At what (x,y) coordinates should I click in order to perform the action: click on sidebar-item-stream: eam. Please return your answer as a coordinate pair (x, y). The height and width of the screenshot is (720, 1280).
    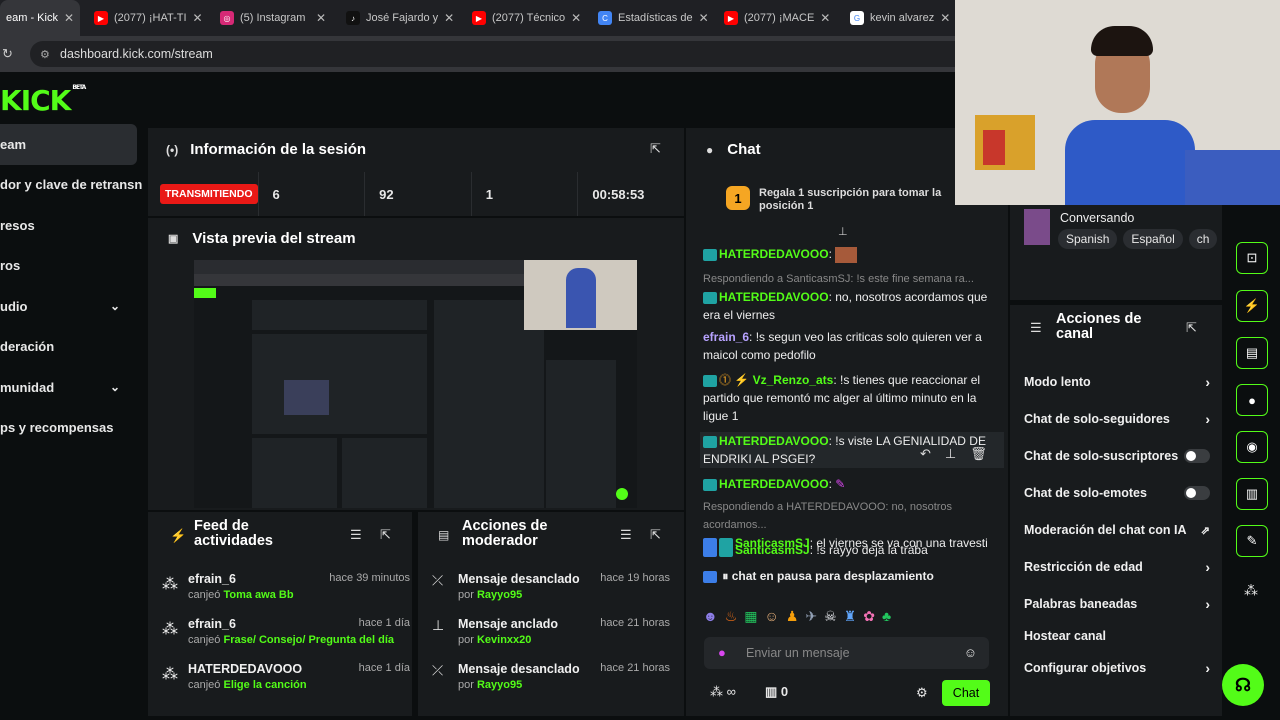
    Looking at the image, I should click on (68, 144).